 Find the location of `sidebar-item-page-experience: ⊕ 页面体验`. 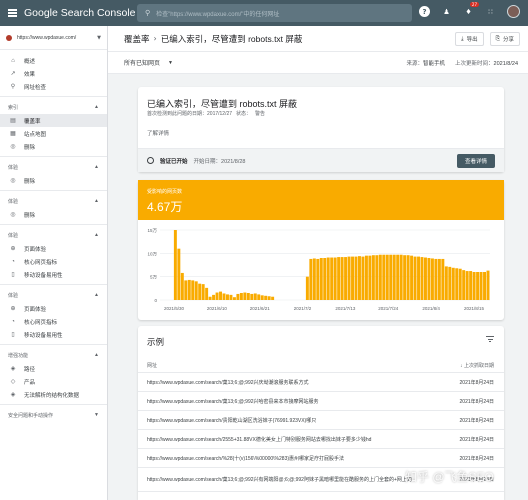

sidebar-item-page-experience: ⊕ 页面体验 is located at coordinates (53, 248).